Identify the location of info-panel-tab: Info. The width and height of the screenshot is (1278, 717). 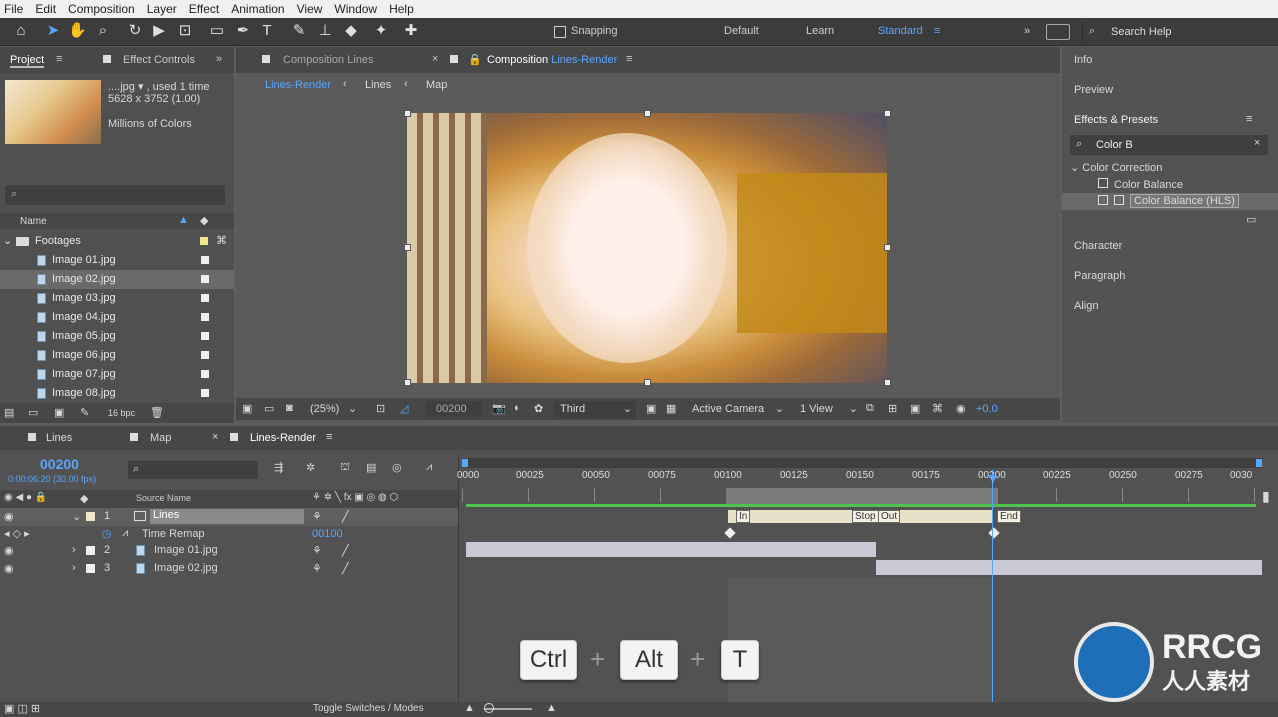
(1083, 60).